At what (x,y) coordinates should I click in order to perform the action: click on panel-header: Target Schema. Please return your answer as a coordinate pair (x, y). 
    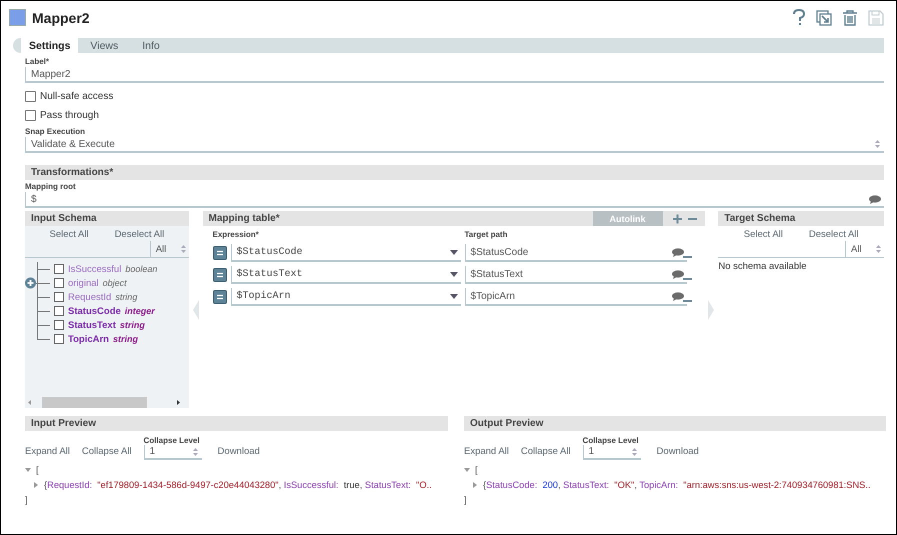
    Looking at the image, I should click on (801, 218).